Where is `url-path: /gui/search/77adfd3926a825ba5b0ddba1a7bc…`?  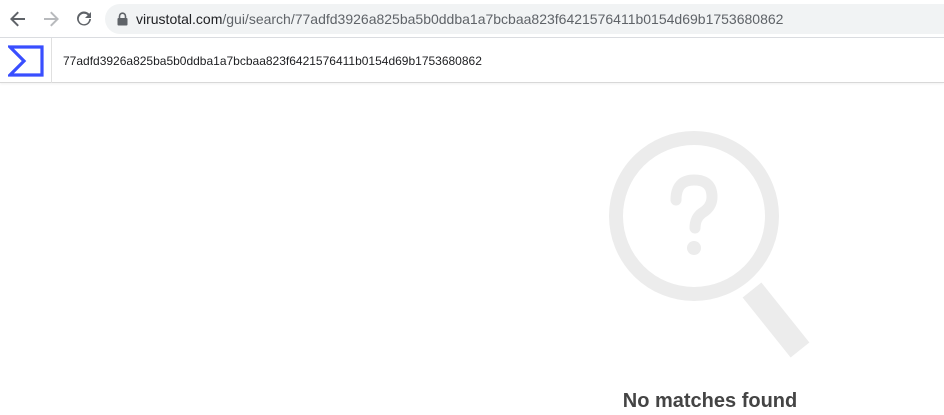 url-path: /gui/search/77adfd3926a825ba5b0ddba1a7bc… is located at coordinates (503, 19).